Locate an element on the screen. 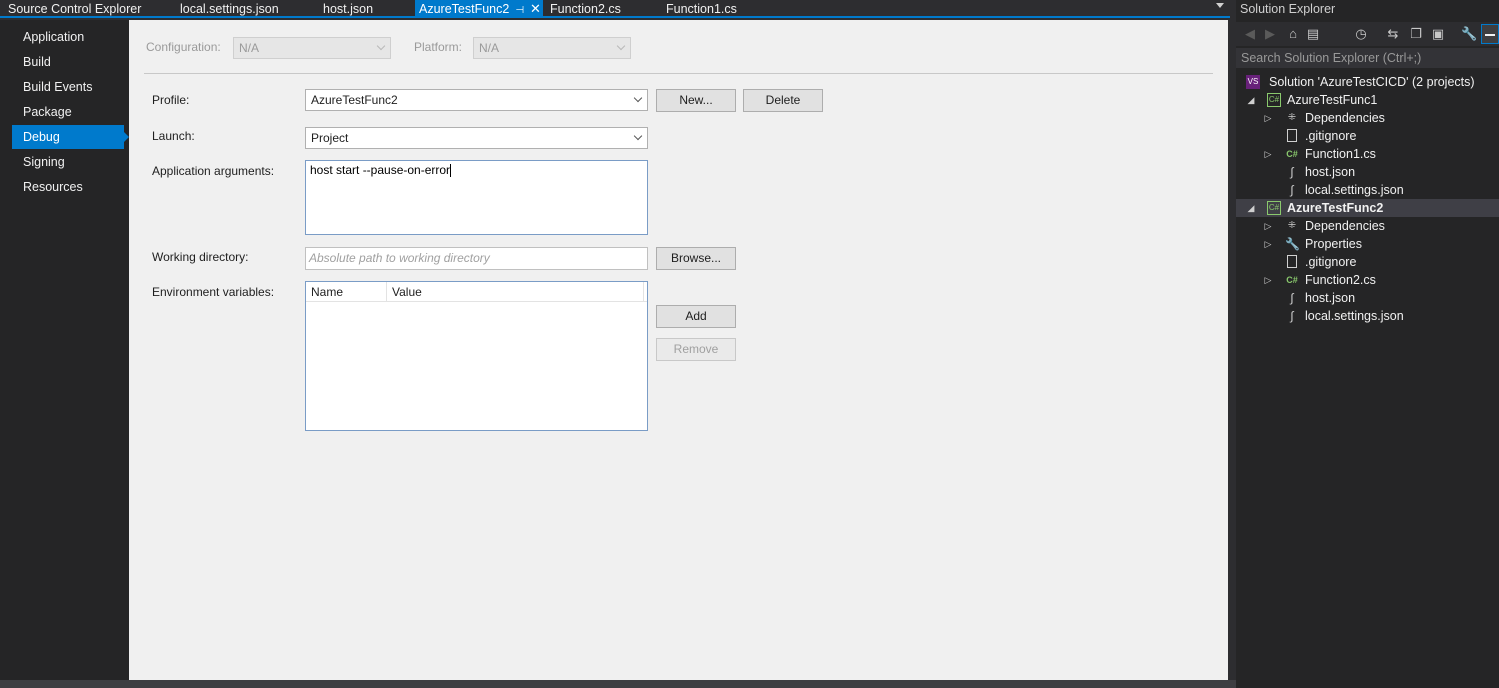 Image resolution: width=1499 pixels, height=688 pixels. app-args-textarea: host start --pause-on-error is located at coordinates (476, 197).